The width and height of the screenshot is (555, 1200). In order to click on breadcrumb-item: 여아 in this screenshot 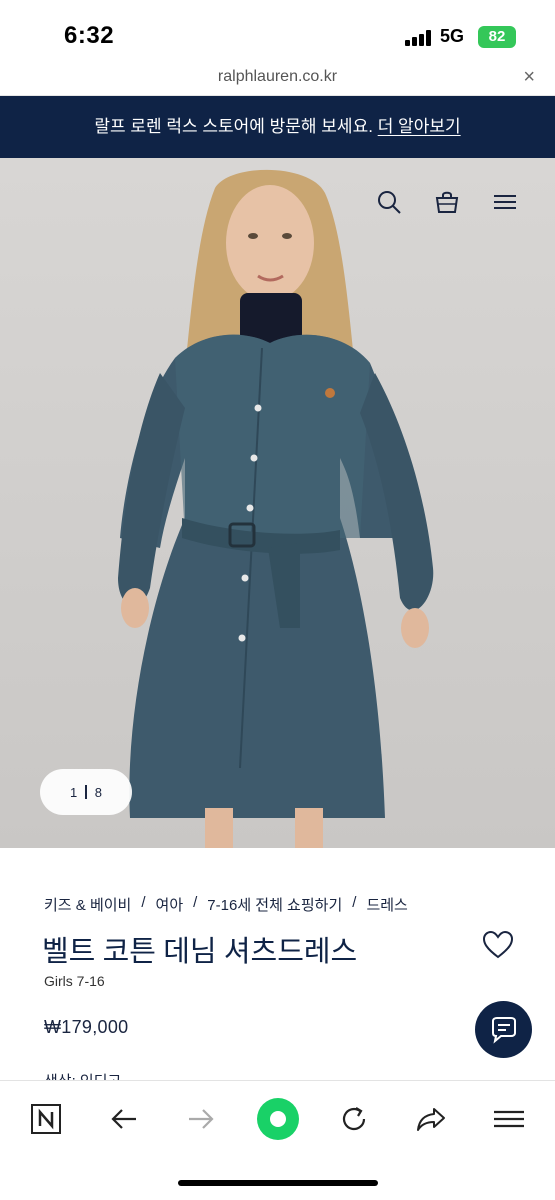, I will do `click(170, 904)`.